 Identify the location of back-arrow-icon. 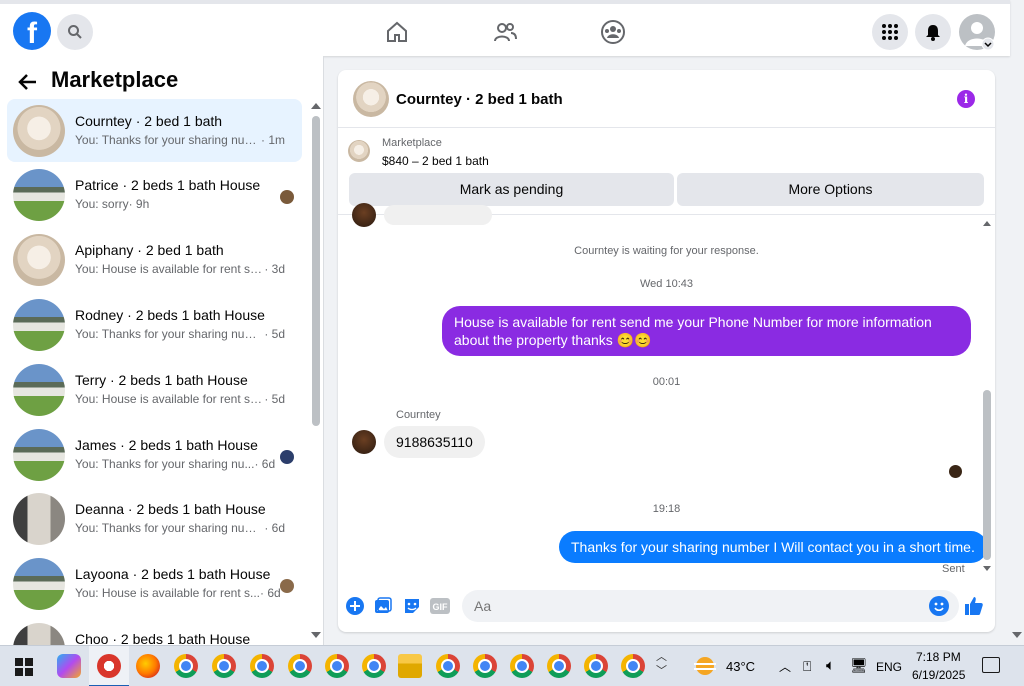
(28, 82).